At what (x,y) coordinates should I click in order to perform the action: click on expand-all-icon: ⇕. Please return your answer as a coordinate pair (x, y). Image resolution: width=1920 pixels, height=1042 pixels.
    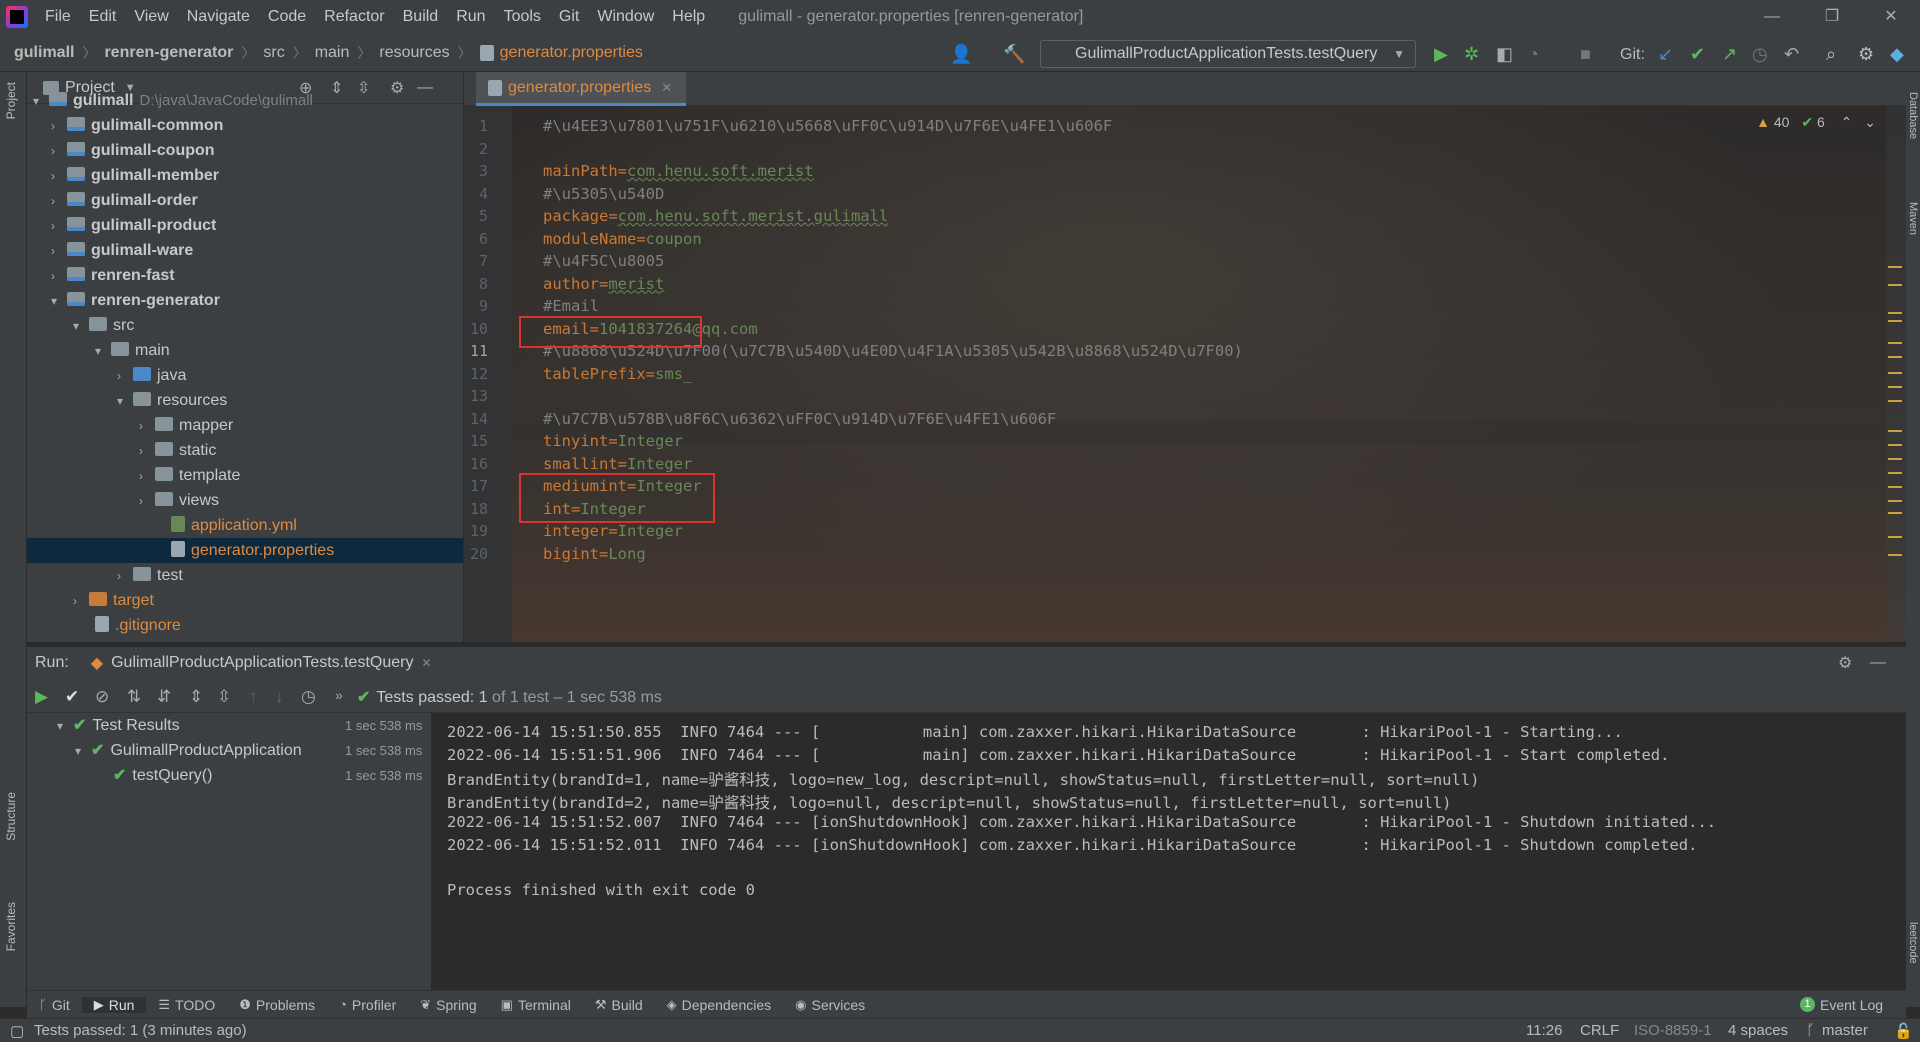
    Looking at the image, I should click on (196, 697).